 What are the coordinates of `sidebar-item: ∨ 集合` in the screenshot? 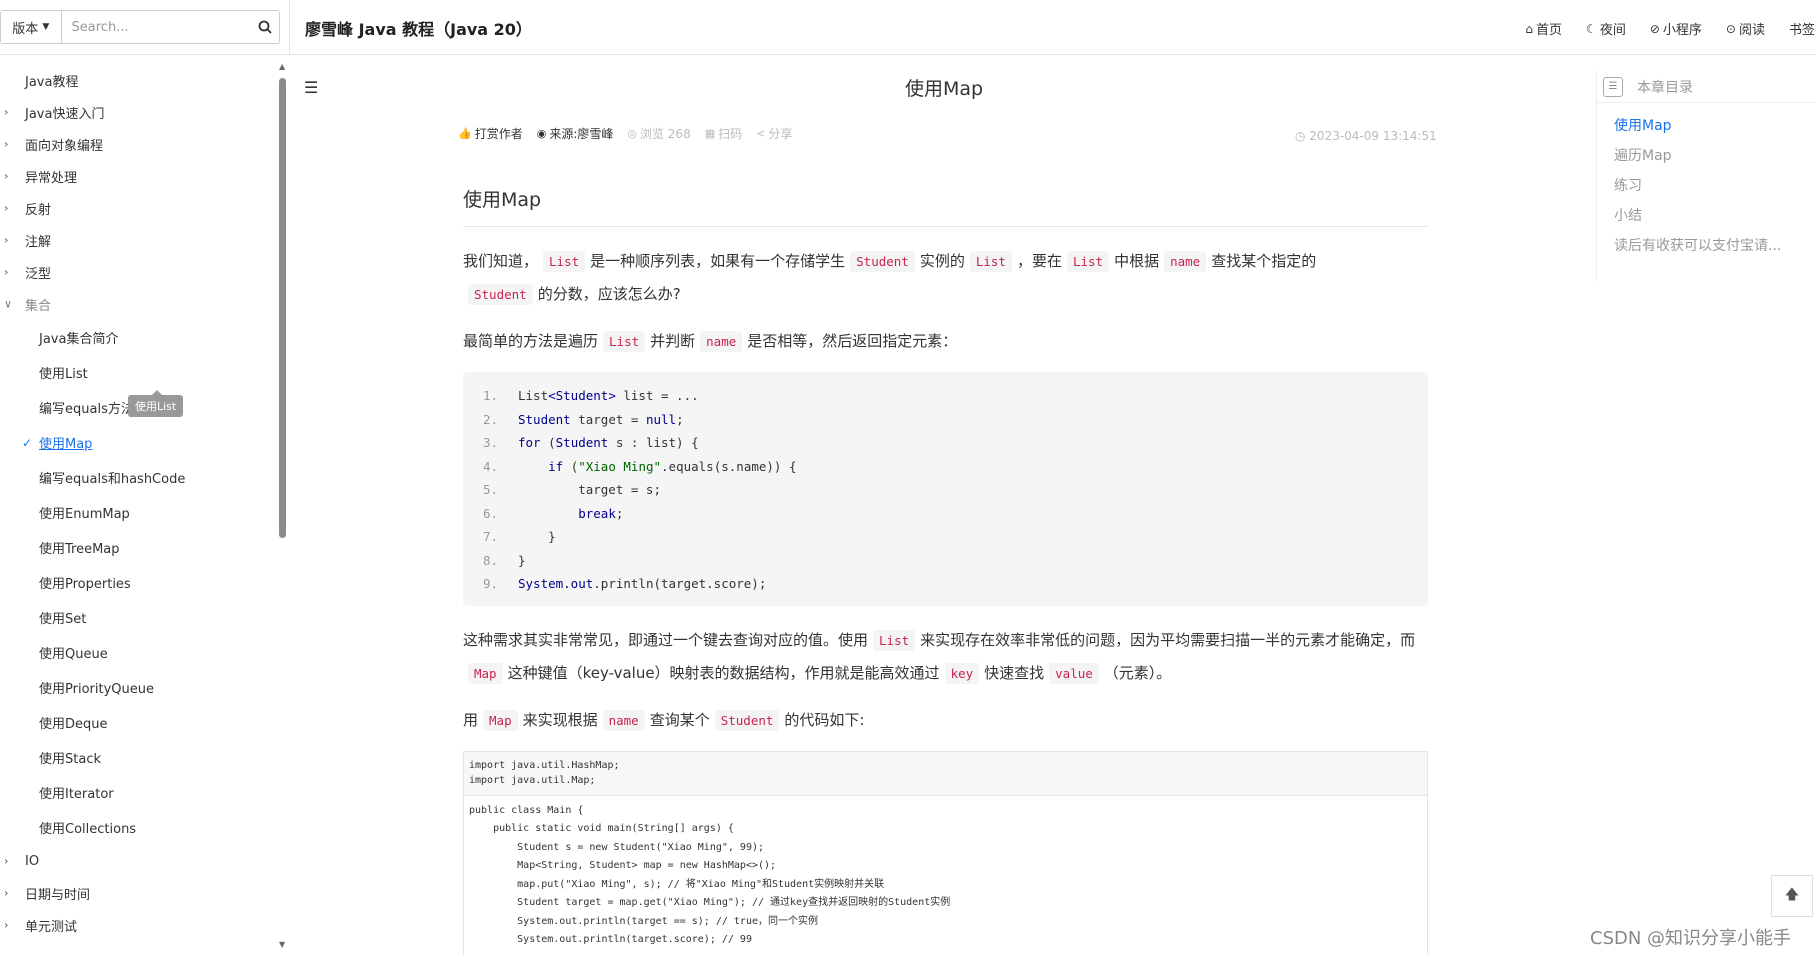 It's located at (137, 304).